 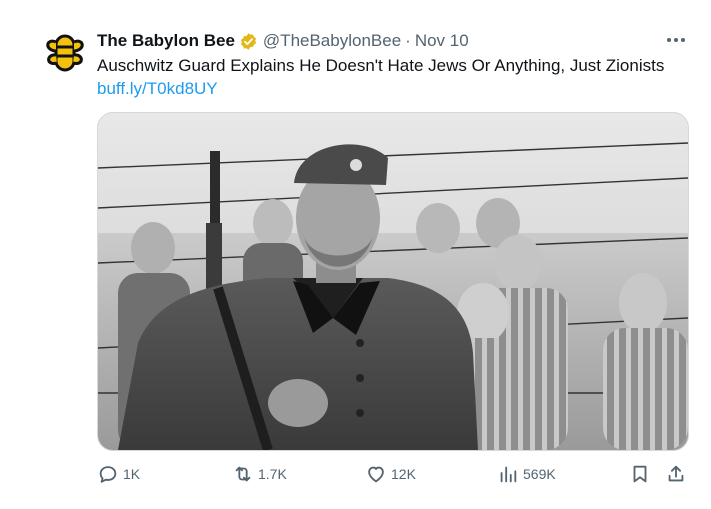 I want to click on more-options-button, so click(x=676, y=40).